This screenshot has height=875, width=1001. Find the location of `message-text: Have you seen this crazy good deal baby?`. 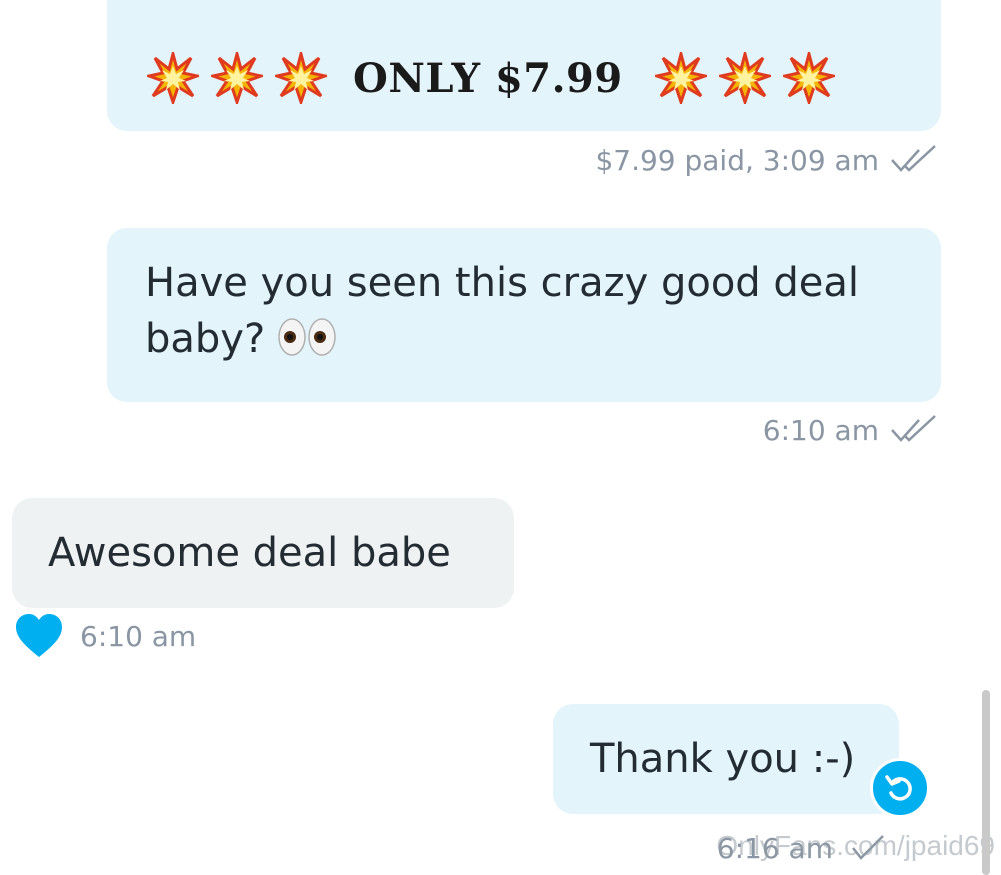

message-text: Have you seen this crazy good deal baby? is located at coordinates (530, 311).